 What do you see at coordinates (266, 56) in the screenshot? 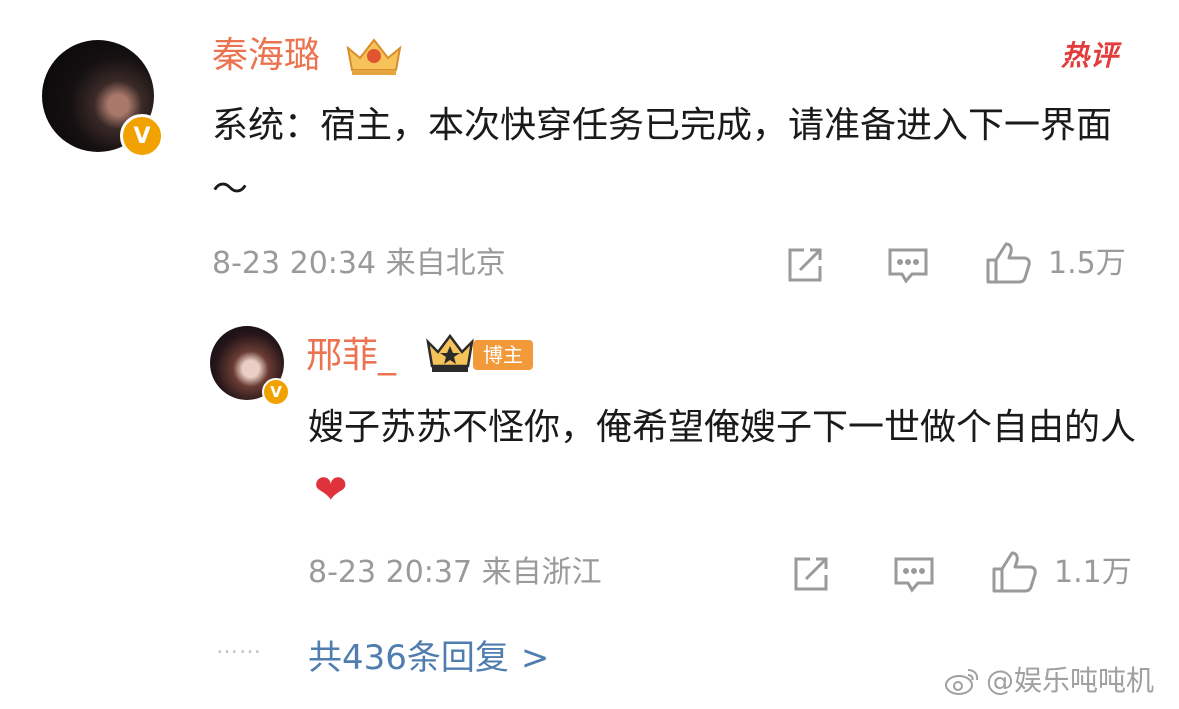
I see `comment-username: 秦海璐` at bounding box center [266, 56].